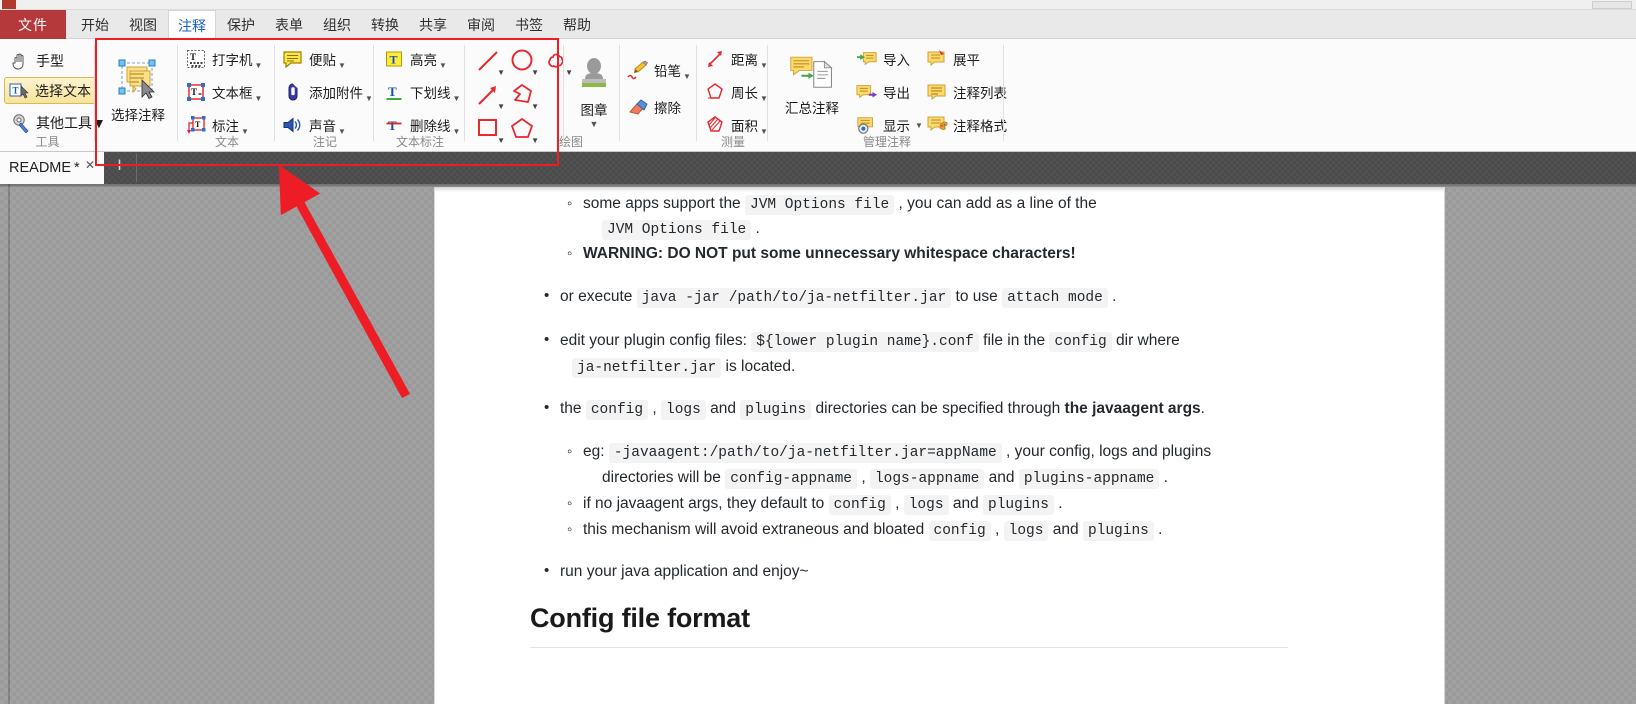  Describe the element at coordinates (640, 618) in the screenshot. I see `section-heading: Config file format` at that location.